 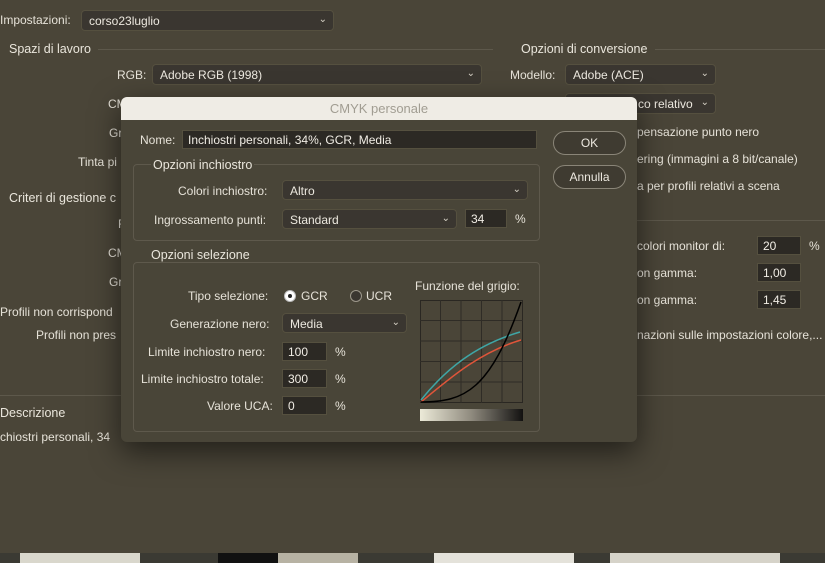 What do you see at coordinates (486, 218) in the screenshot?
I see `ingrossamento-input: 34` at bounding box center [486, 218].